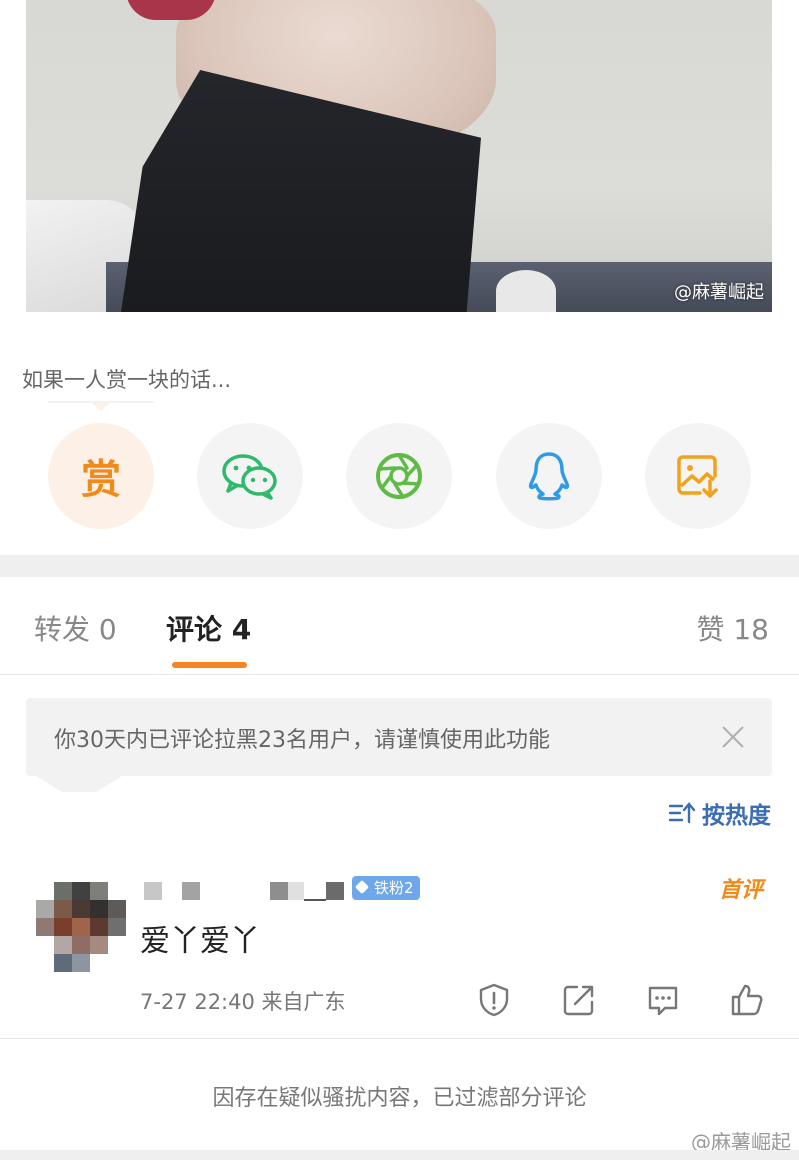 This screenshot has height=1160, width=799. Describe the element at coordinates (682, 813) in the screenshot. I see `sort-icon` at that location.